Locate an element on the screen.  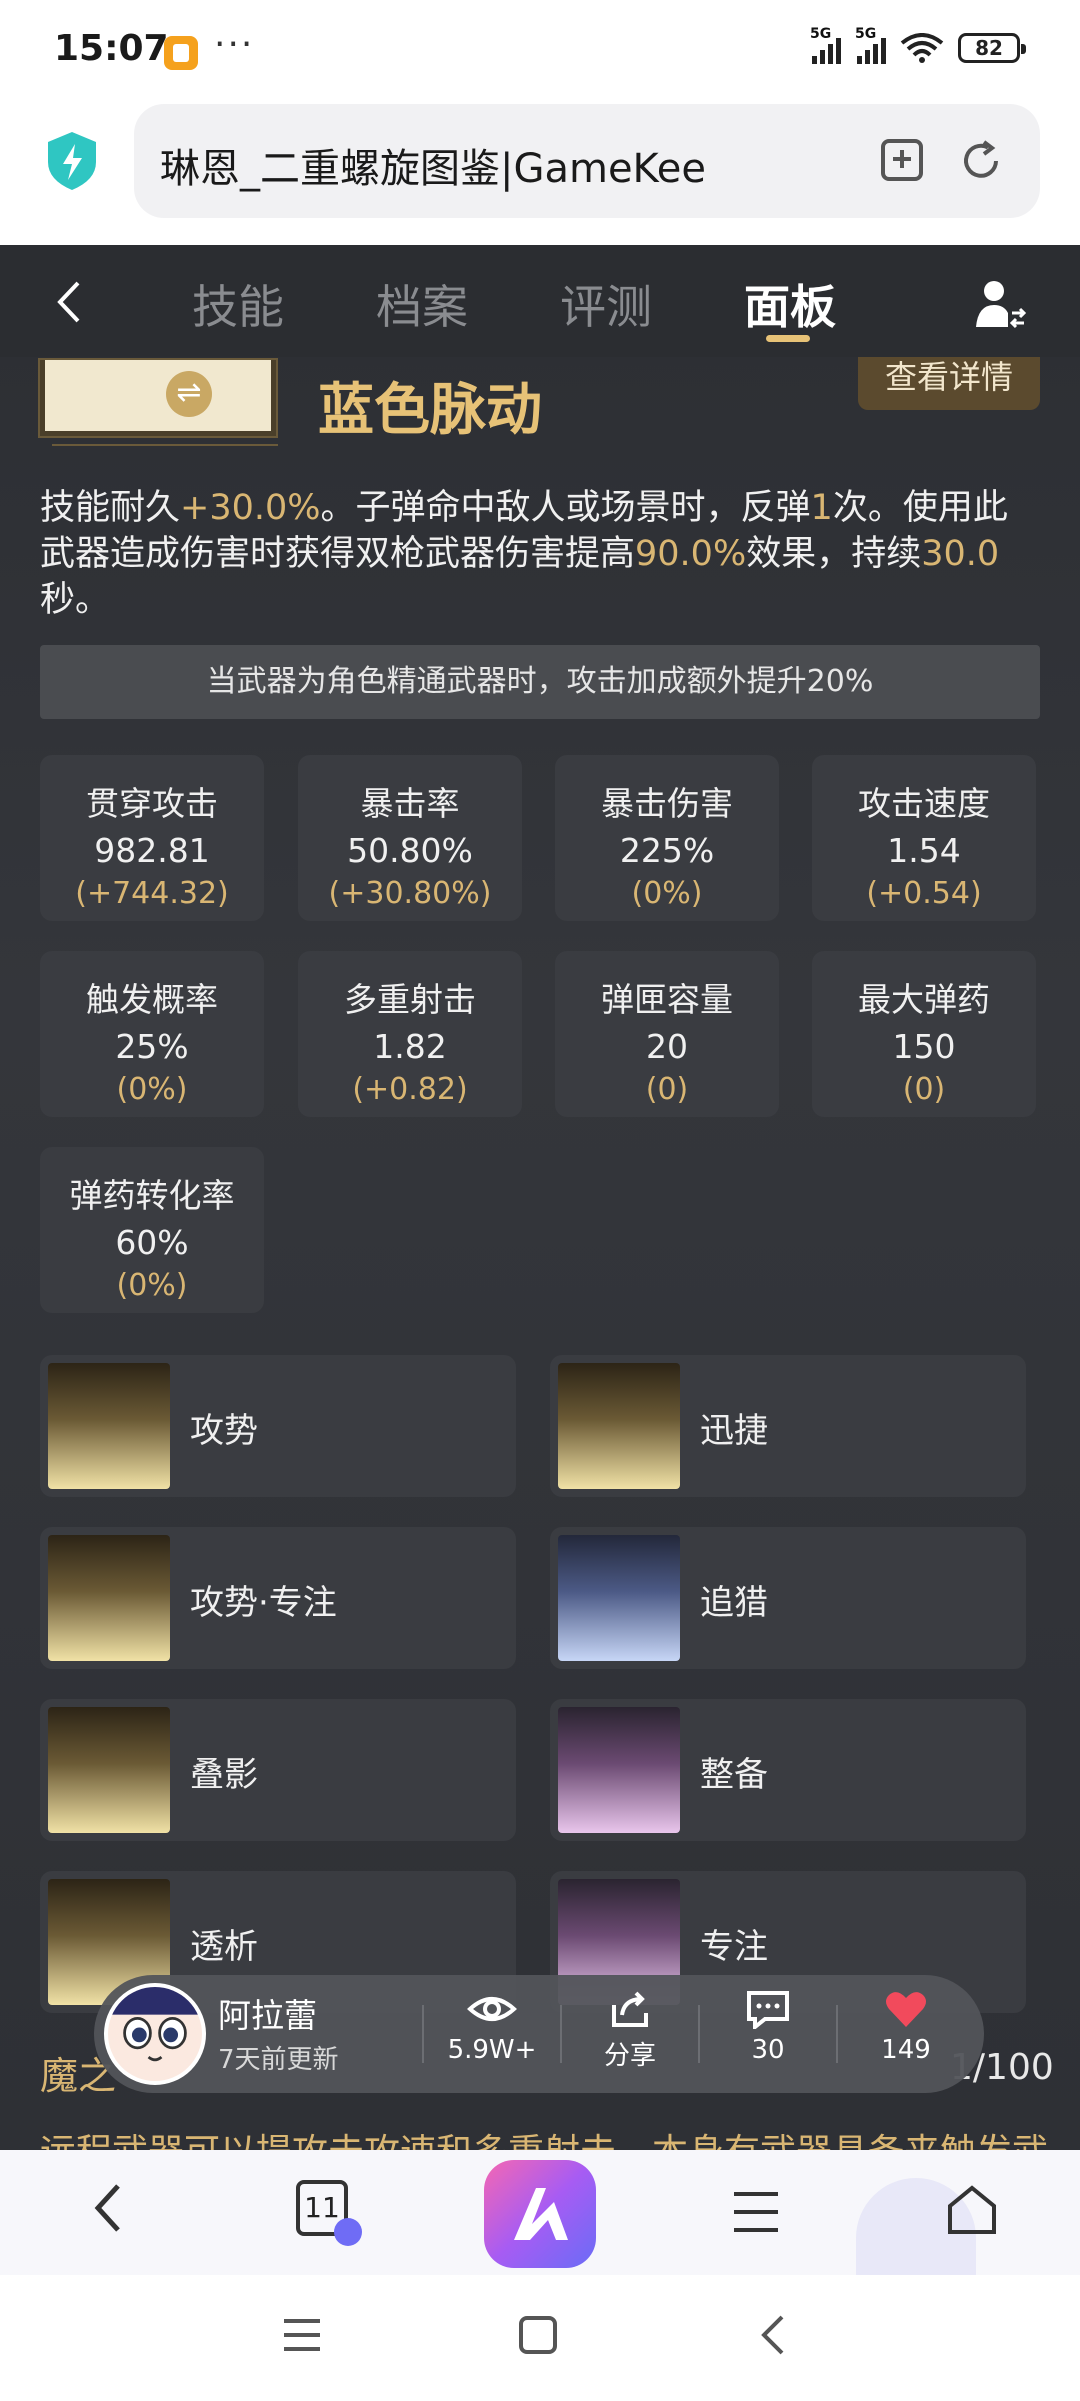
status-indicators: 5G 5G 82 is located at coordinates (918, 45).